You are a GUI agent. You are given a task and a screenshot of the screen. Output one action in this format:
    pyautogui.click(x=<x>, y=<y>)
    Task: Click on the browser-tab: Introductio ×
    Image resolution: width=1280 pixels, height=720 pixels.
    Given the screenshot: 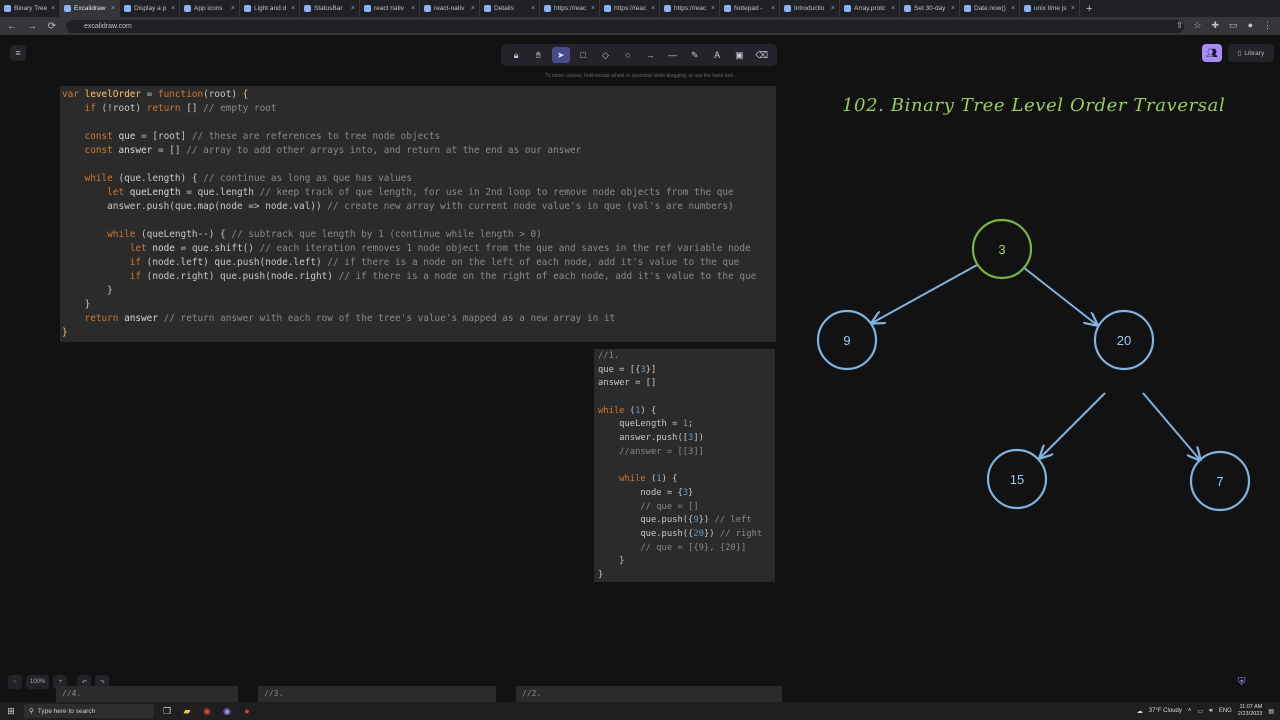 What is the action you would take?
    pyautogui.click(x=810, y=8)
    